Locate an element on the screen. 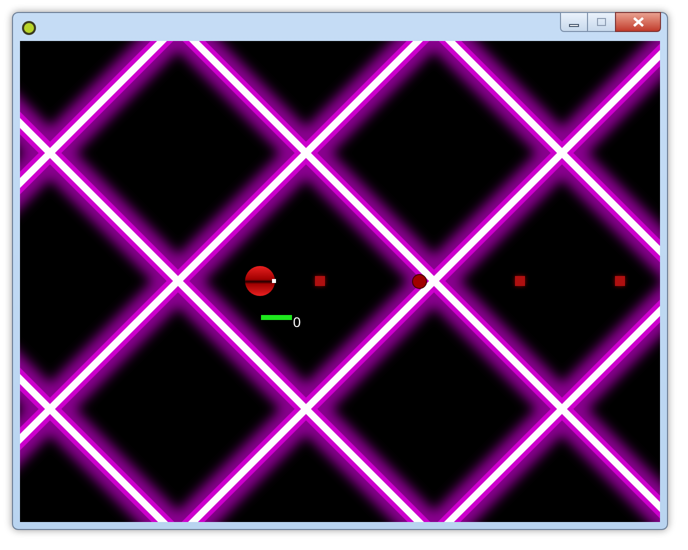 This screenshot has height=550, width=688. maximize-icon is located at coordinates (601, 22).